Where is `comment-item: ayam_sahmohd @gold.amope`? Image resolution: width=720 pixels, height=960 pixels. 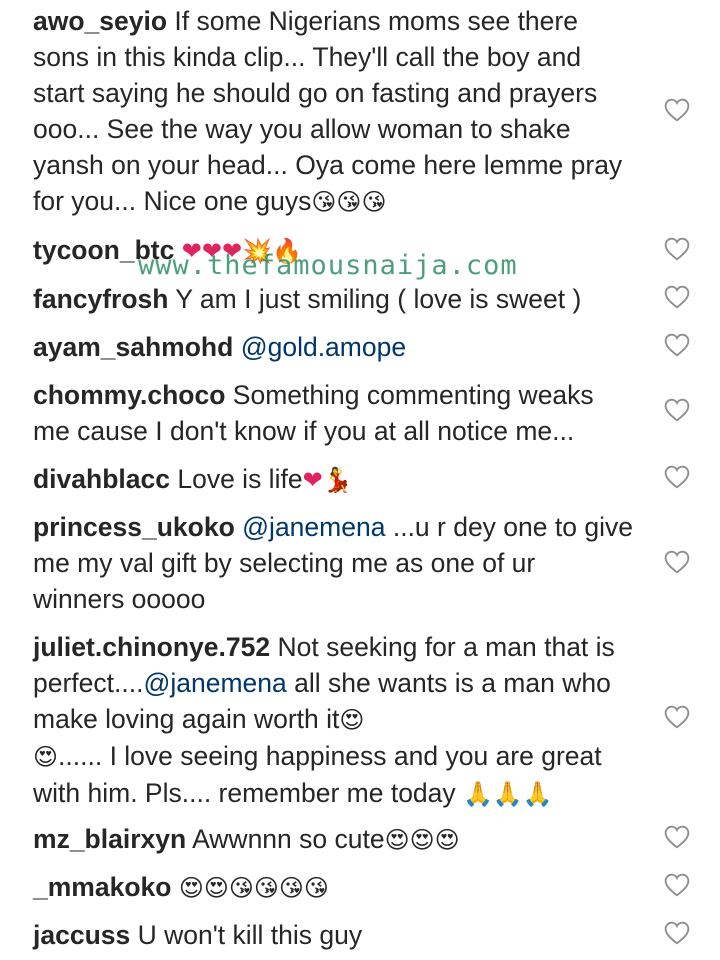 comment-item: ayam_sahmohd @gold.amope is located at coordinates (333, 347).